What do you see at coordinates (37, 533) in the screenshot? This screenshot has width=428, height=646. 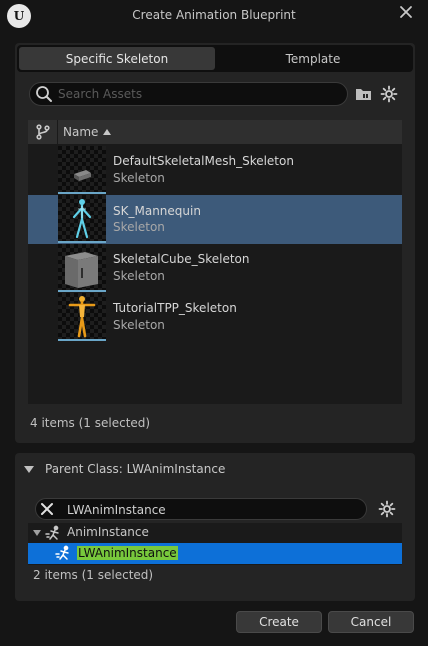 I see `collapse-arrow-icon` at bounding box center [37, 533].